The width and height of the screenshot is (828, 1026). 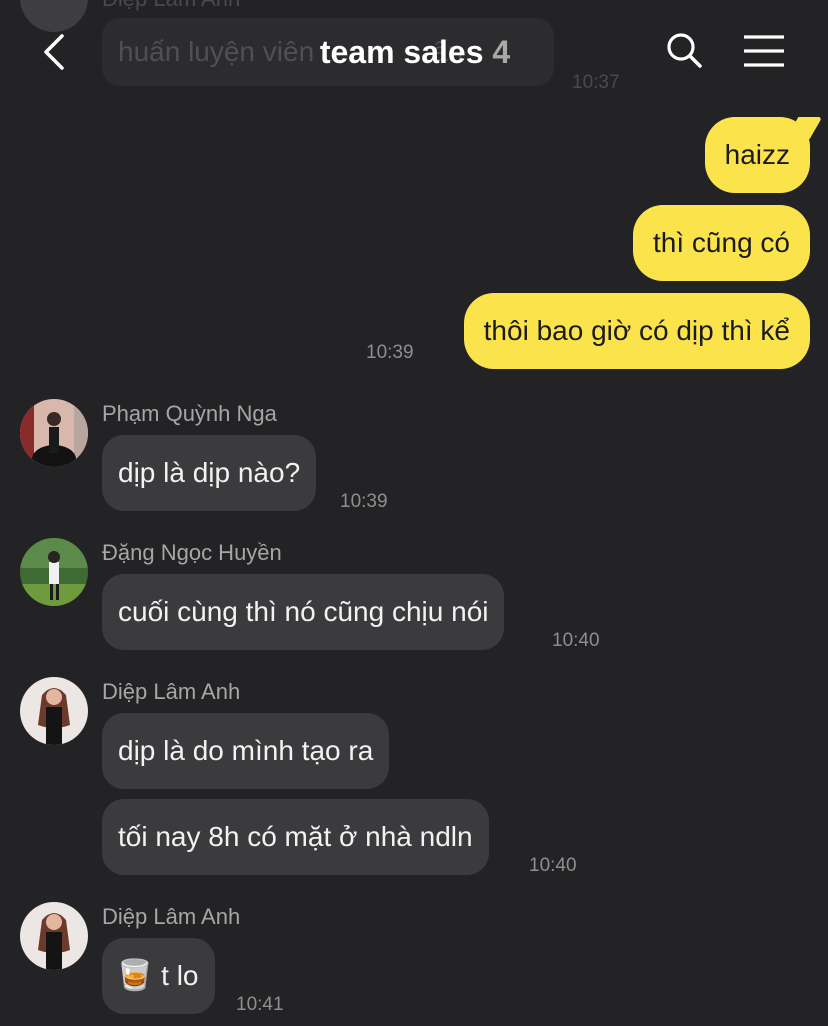 What do you see at coordinates (158, 976) in the screenshot?
I see `received-message-bubble: 🥃 t lo` at bounding box center [158, 976].